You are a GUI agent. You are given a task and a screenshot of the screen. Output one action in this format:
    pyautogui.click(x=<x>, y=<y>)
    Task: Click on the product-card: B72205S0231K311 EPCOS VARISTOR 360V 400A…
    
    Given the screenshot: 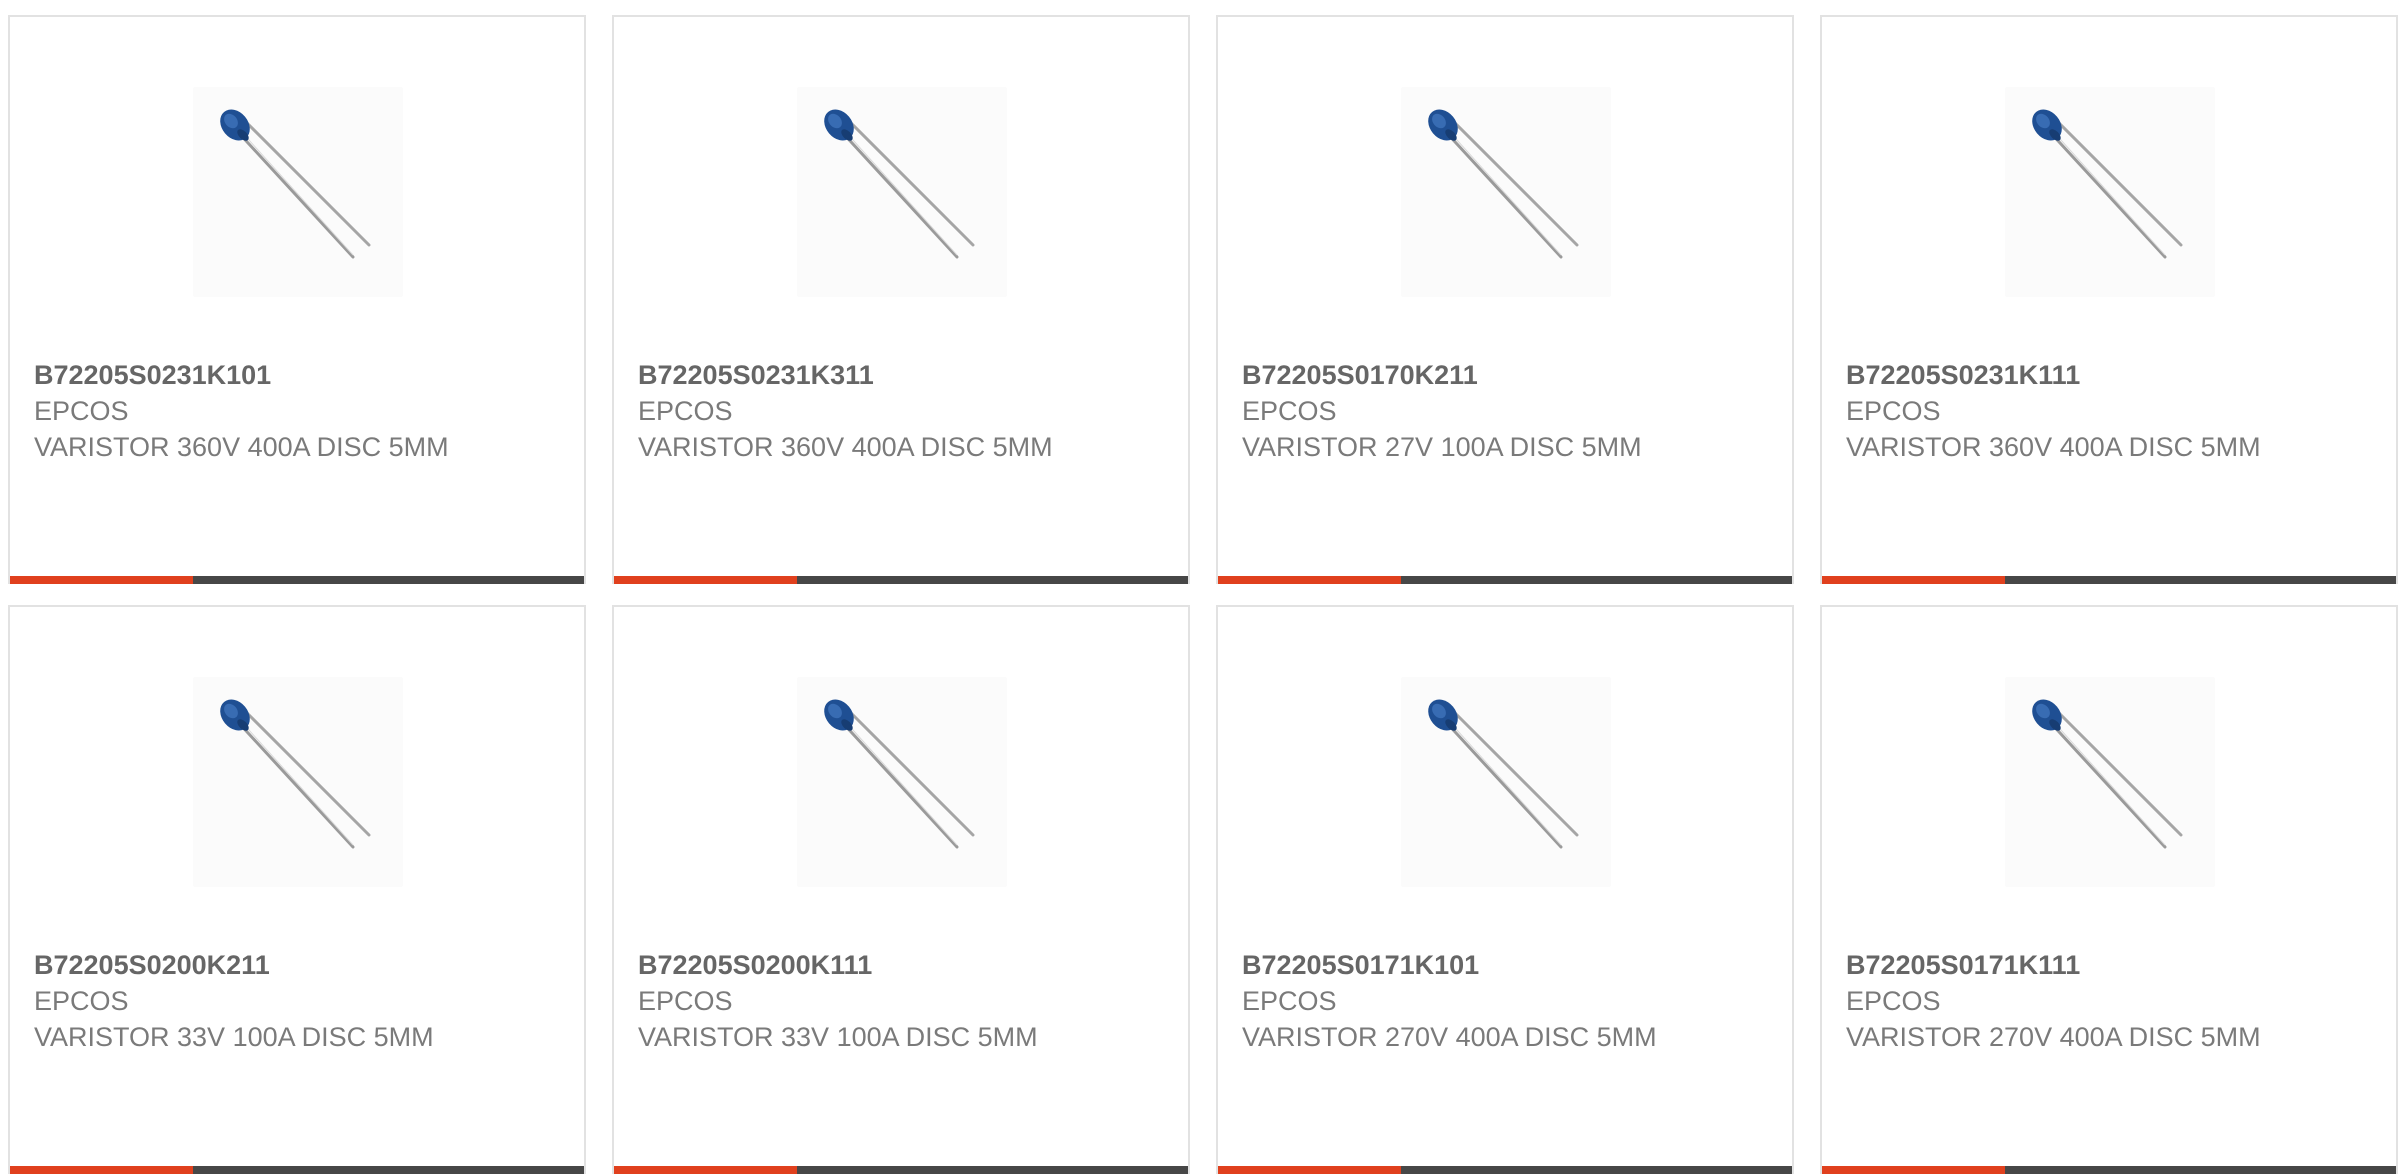 What is the action you would take?
    pyautogui.click(x=901, y=299)
    